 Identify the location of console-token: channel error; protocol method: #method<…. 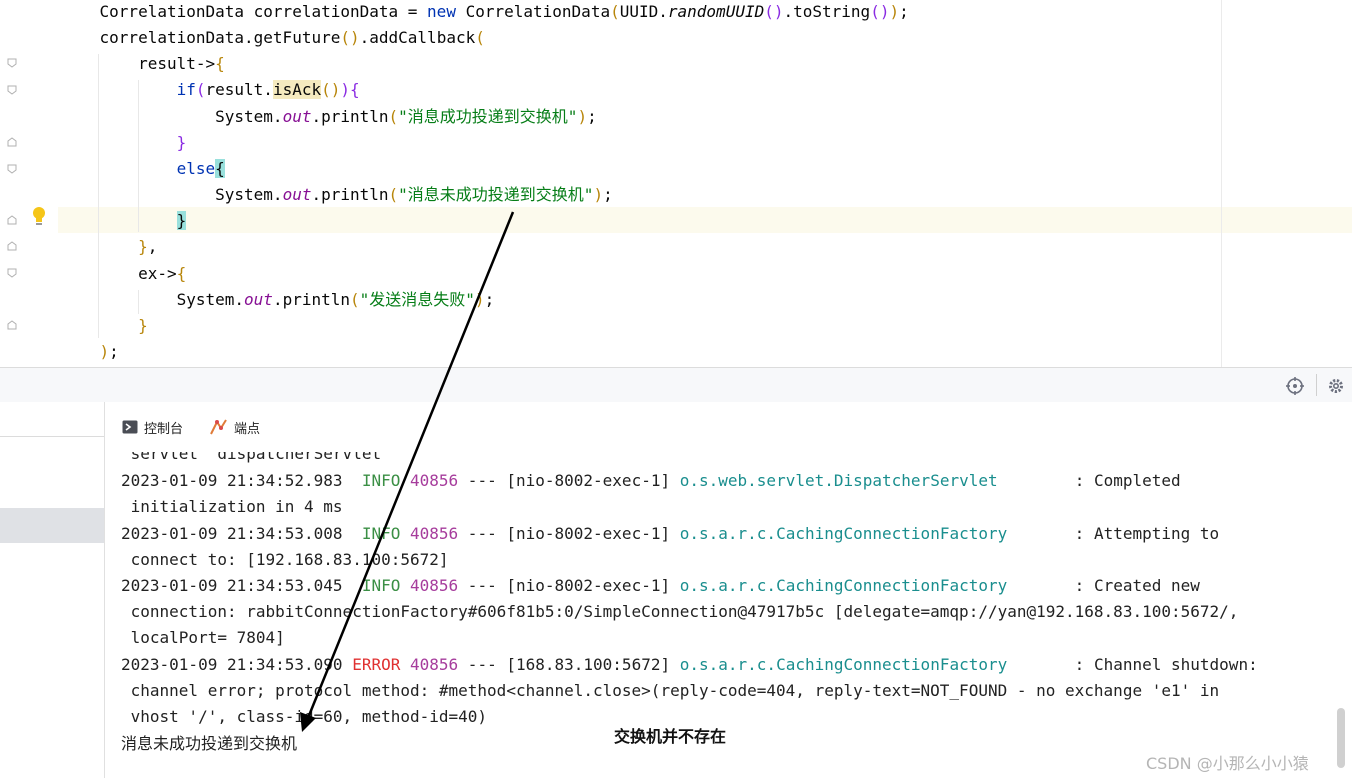
(670, 690).